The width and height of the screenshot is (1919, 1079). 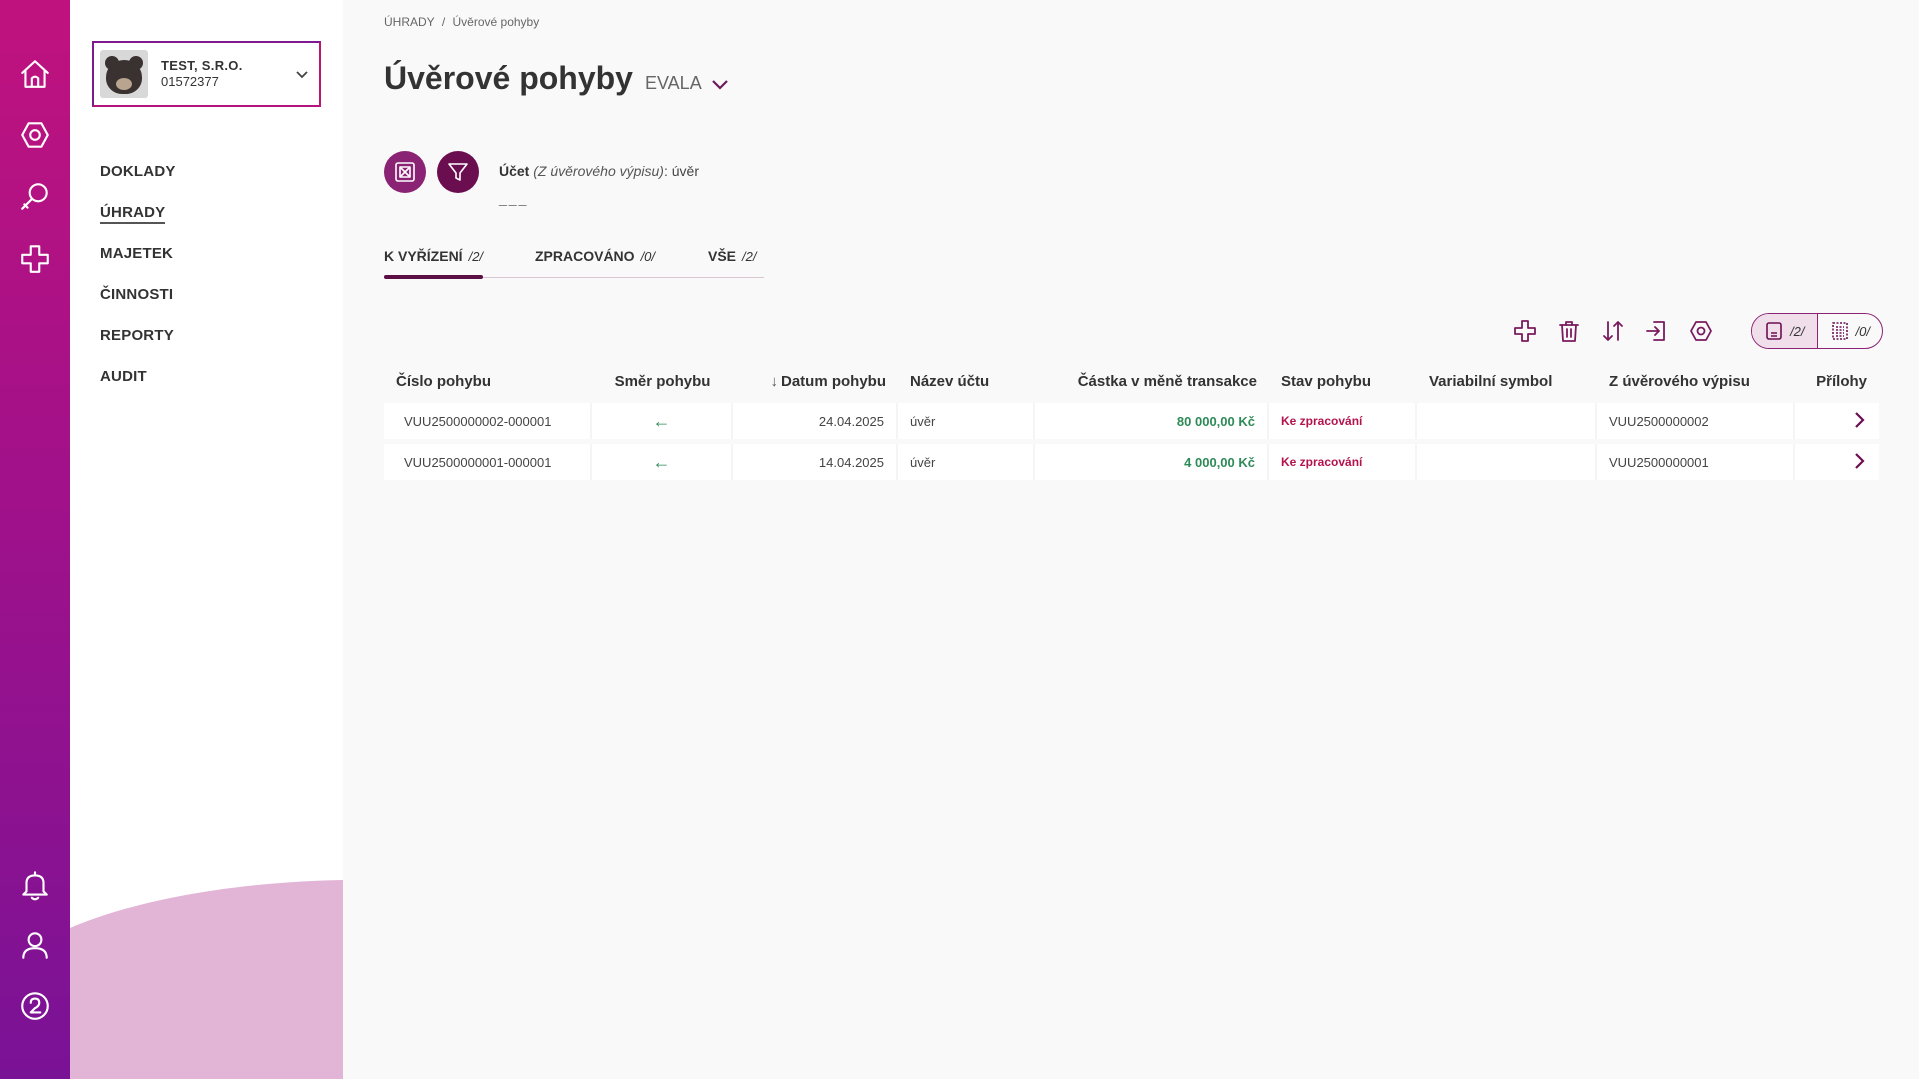 I want to click on cell-cislo: VUU2500000001-000001, so click(x=488, y=462).